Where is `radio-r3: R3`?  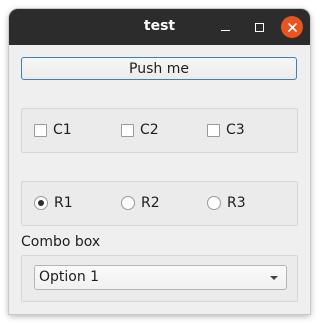
radio-r3: R3 is located at coordinates (226, 203).